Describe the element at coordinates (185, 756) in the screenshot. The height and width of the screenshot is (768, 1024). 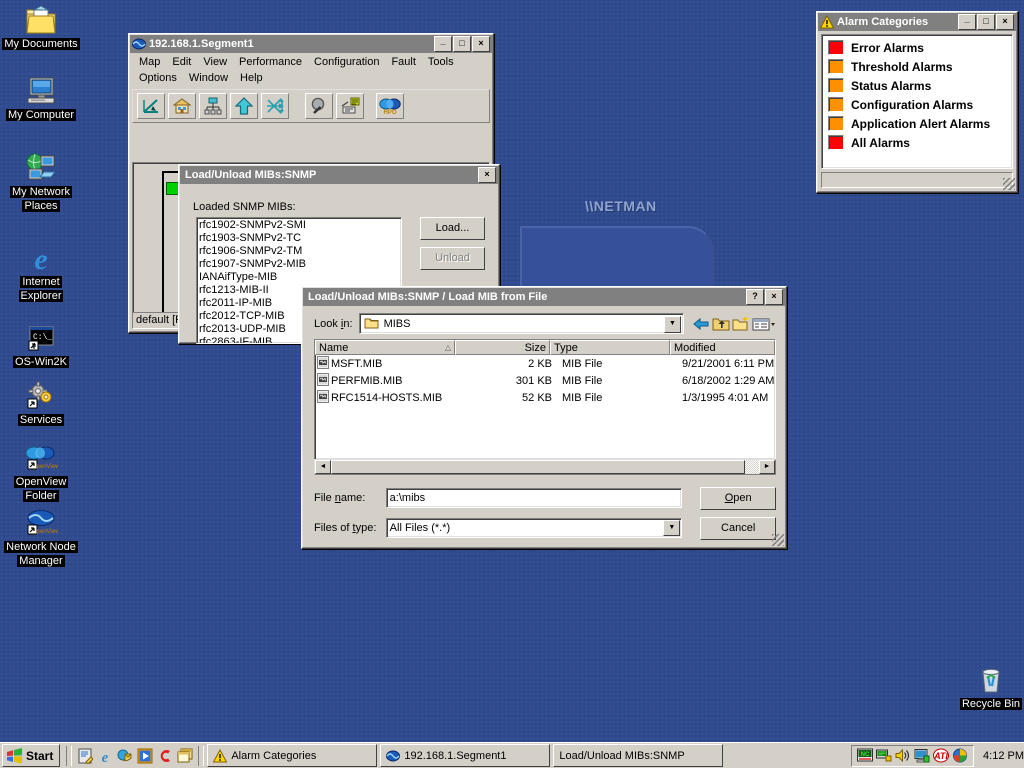
I see `quicklaunch-window-list` at that location.